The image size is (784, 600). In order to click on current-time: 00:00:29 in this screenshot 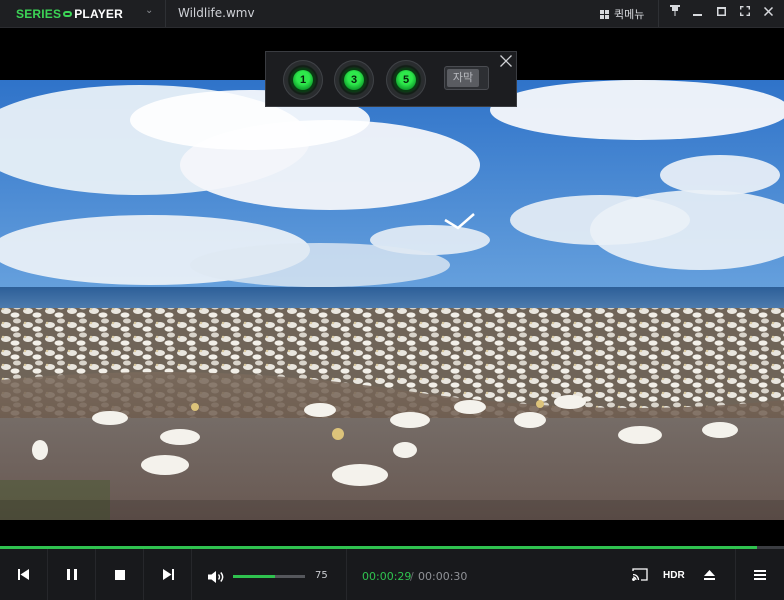, I will do `click(387, 576)`.